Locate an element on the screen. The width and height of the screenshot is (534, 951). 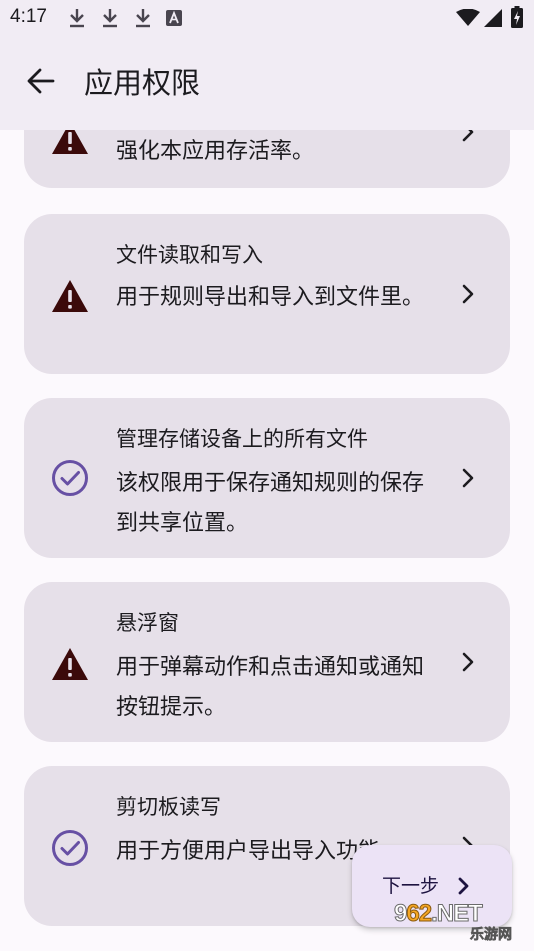
watermark-logo: 962.NET is located at coordinates (438, 914).